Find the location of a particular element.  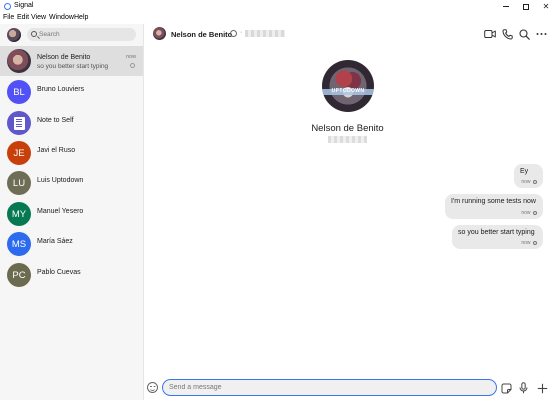

avatar: BL is located at coordinates (19, 92).